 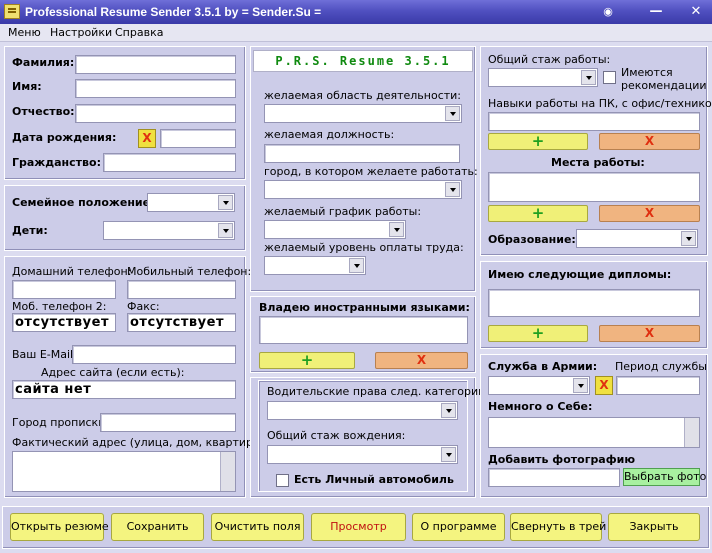 I want to click on close-window-button: ✕, so click(x=696, y=12).